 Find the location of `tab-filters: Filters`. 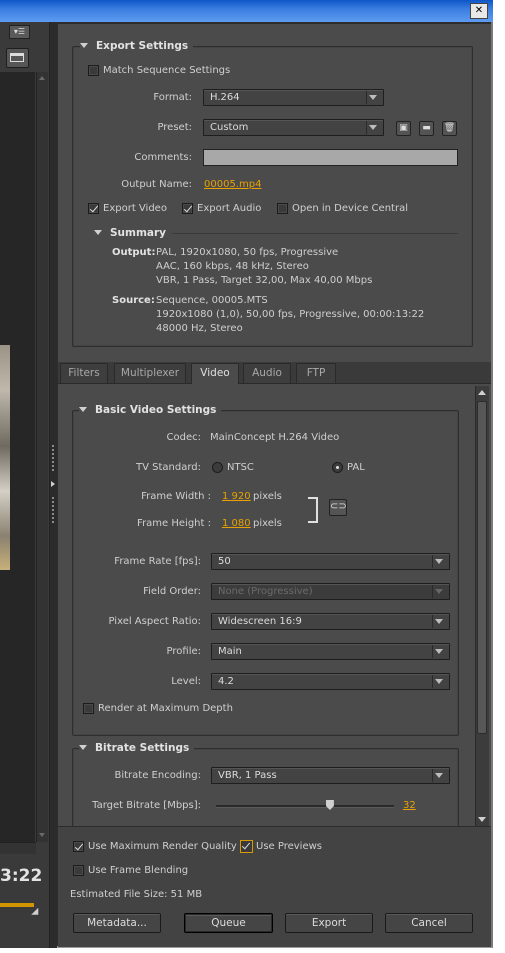

tab-filters: Filters is located at coordinates (84, 373).